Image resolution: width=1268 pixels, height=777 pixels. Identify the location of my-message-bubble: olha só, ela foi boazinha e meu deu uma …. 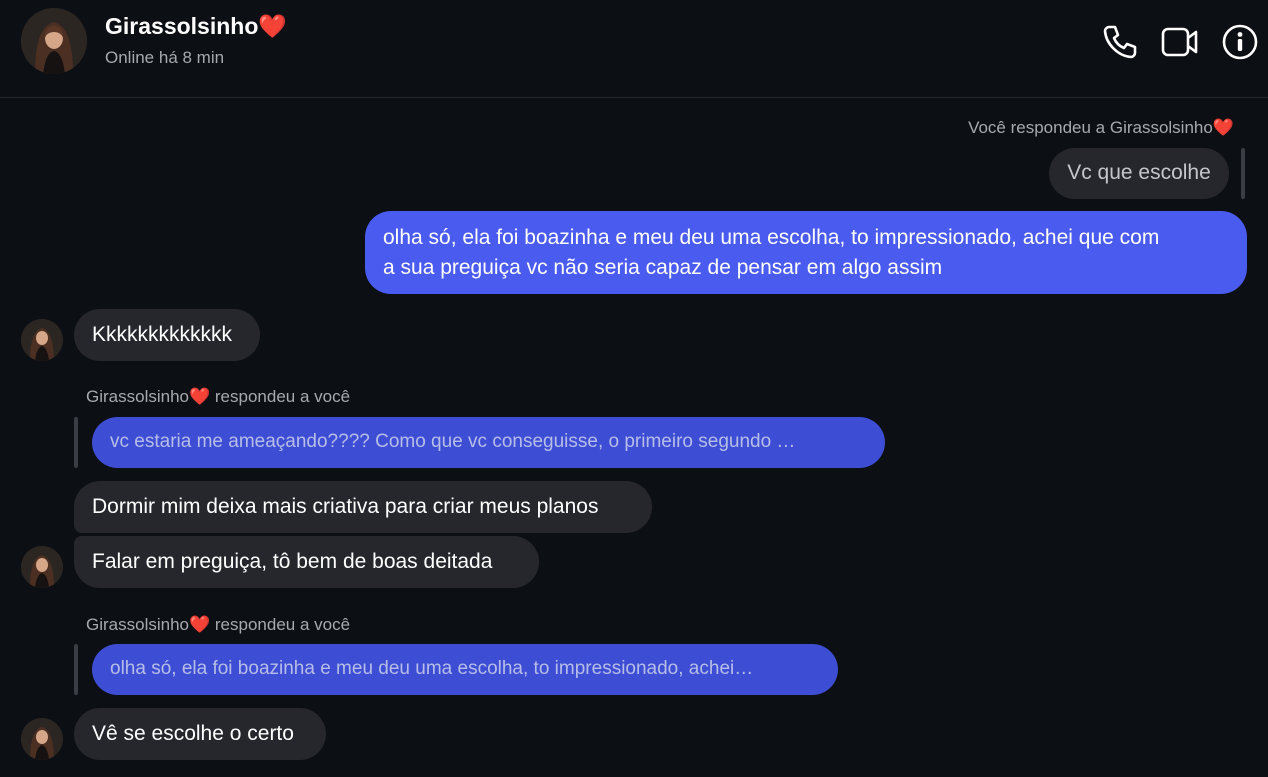
(806, 252).